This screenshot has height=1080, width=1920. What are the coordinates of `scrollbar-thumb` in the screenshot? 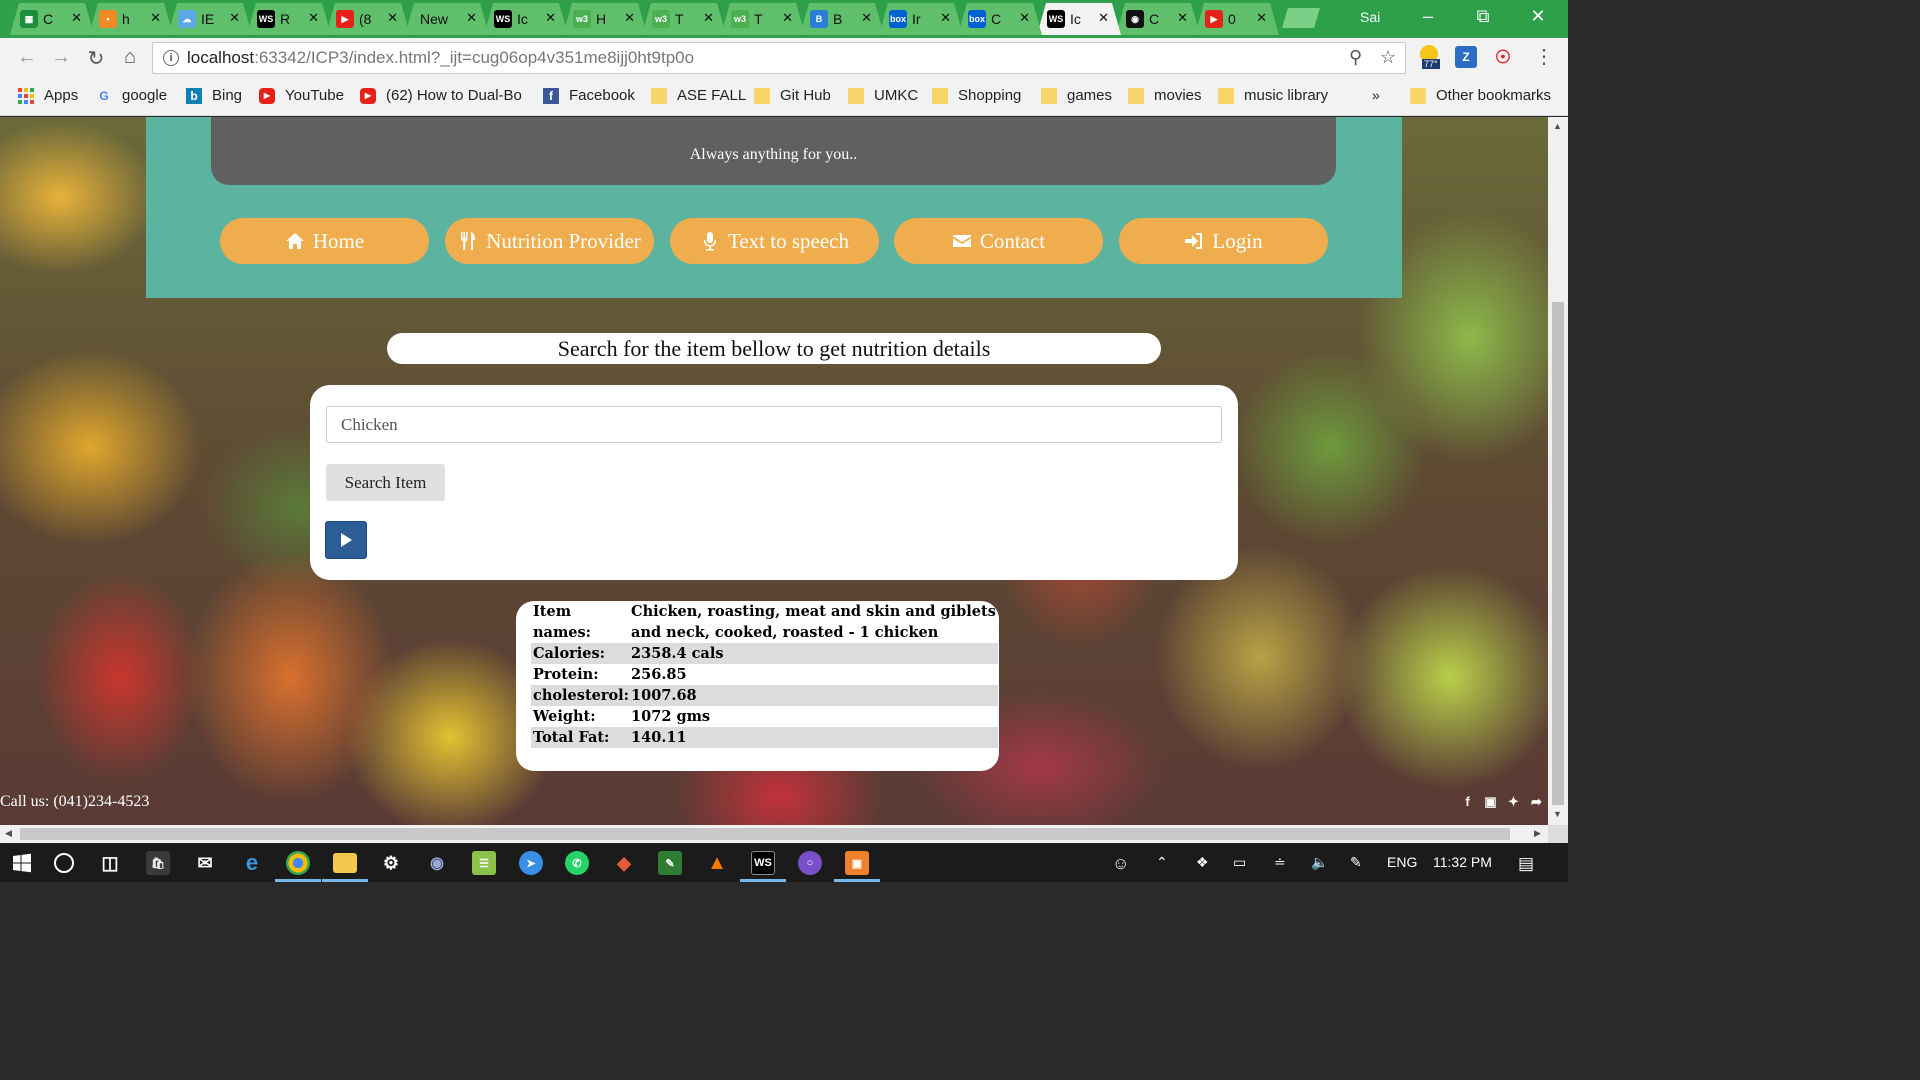 It's located at (1558, 553).